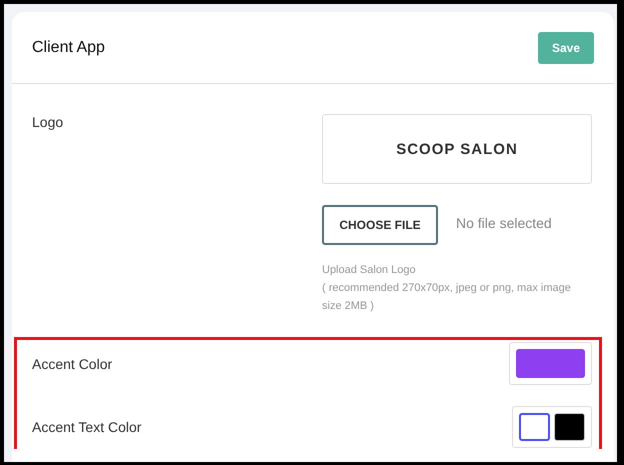 Image resolution: width=624 pixels, height=465 pixels. I want to click on page-title: Client App, so click(68, 47).